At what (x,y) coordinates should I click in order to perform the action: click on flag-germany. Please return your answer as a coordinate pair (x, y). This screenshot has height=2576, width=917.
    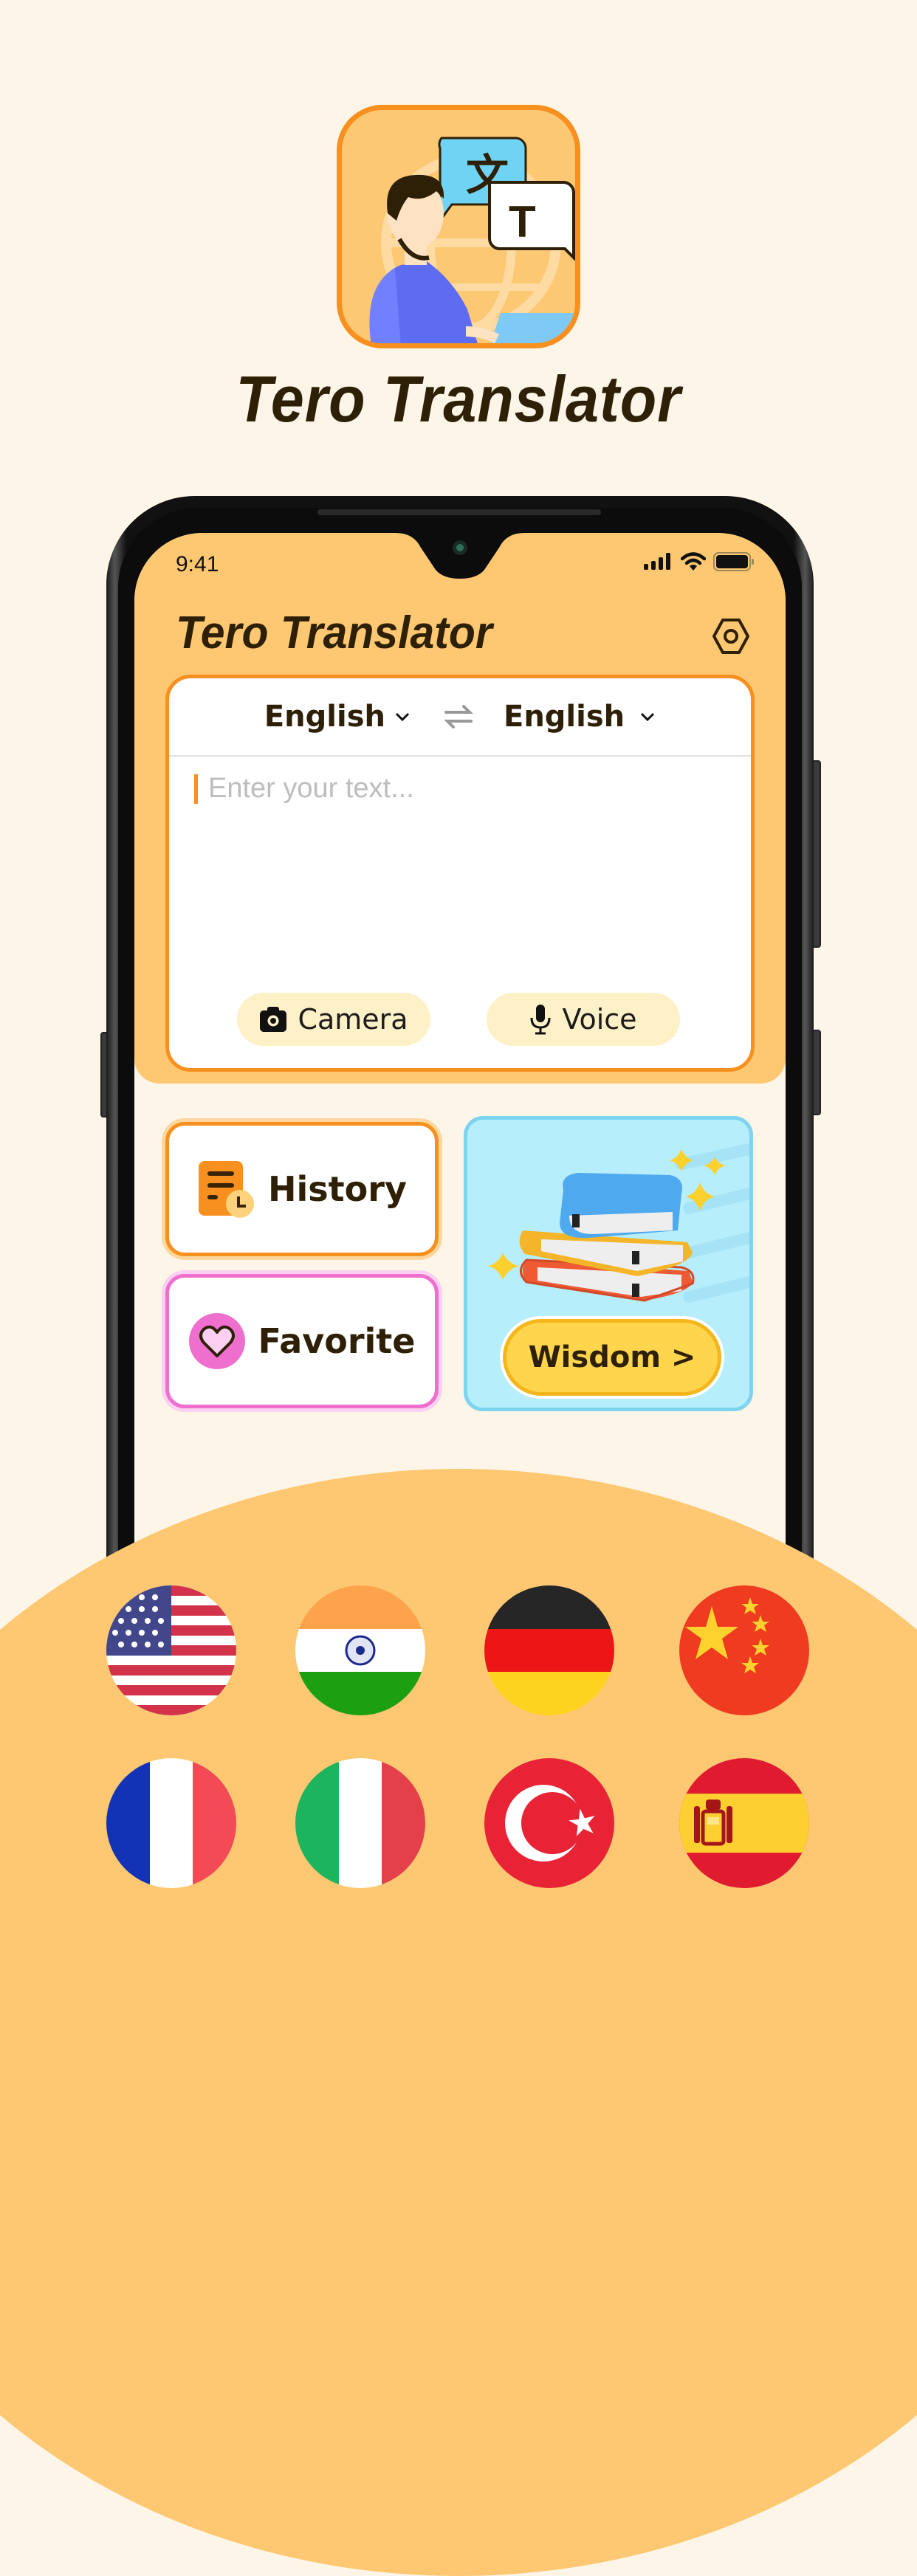
    Looking at the image, I should click on (549, 1650).